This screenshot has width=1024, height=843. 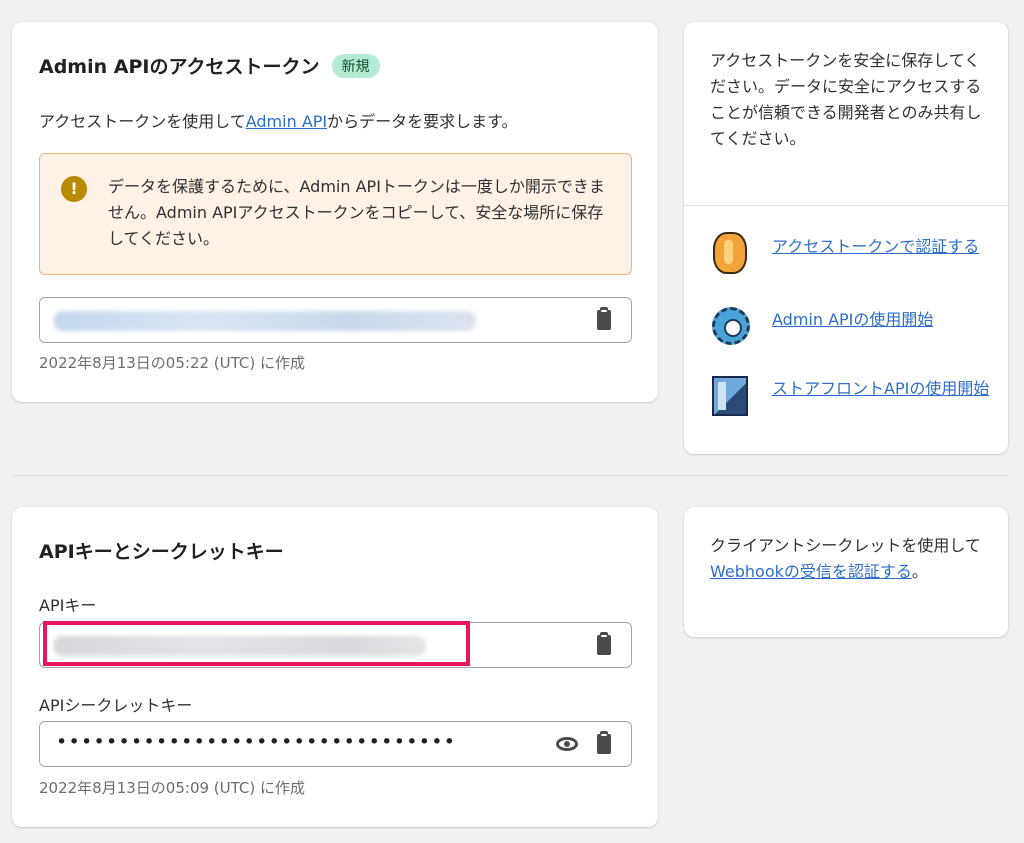 I want to click on api-key-highlight-box, so click(x=256, y=643).